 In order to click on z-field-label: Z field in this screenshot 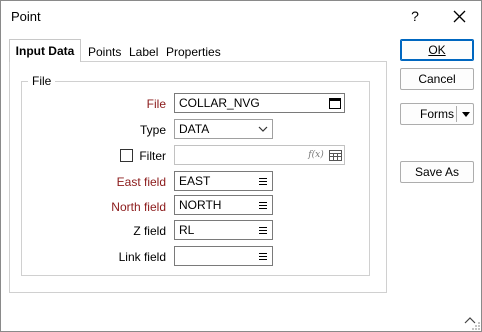, I will do `click(149, 231)`.